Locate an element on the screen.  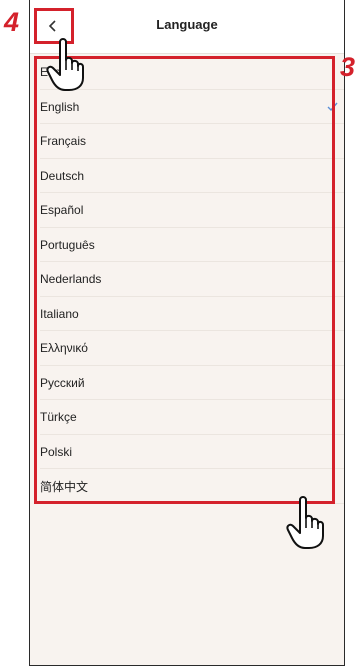
step-4-label: 4 is located at coordinates (12, 22).